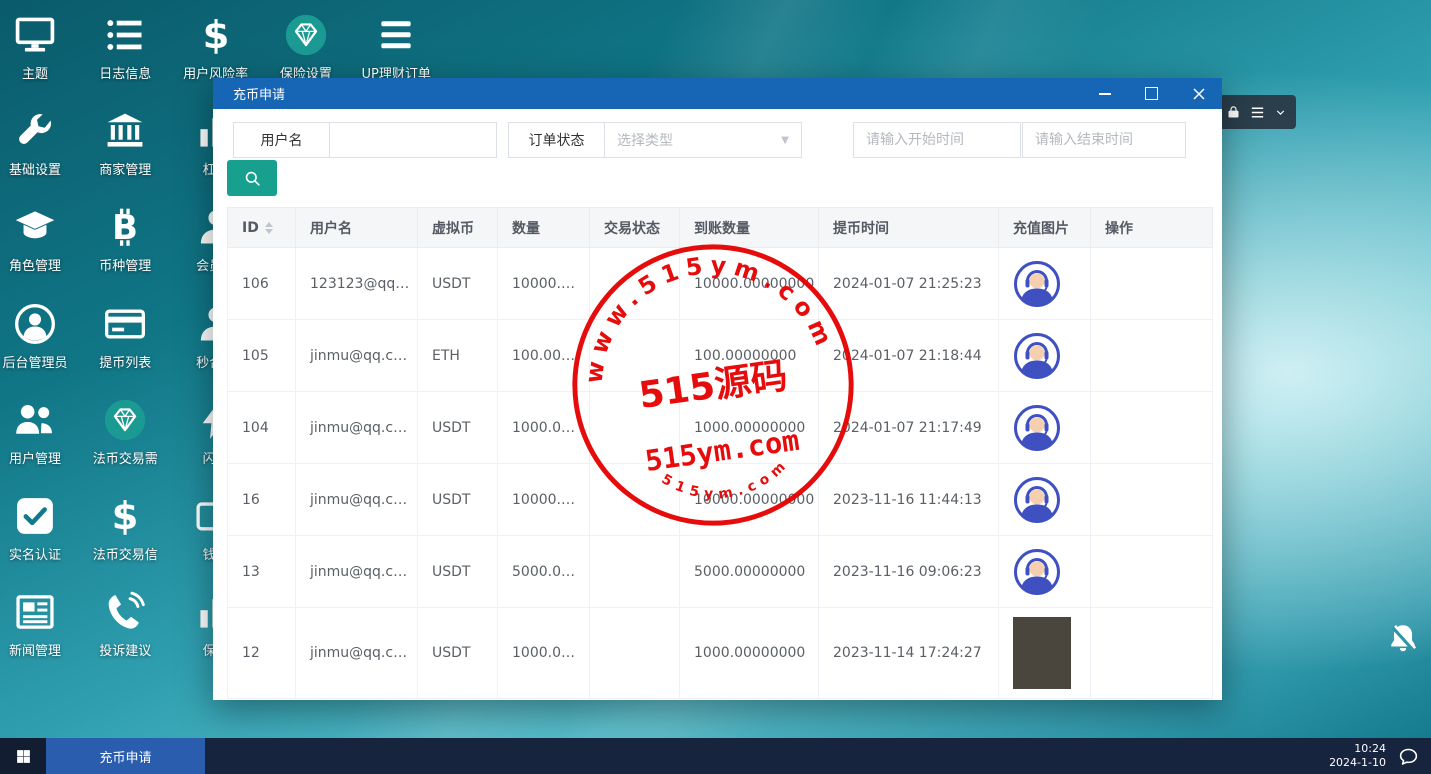  Describe the element at coordinates (937, 140) in the screenshot. I see `start-time-input` at that location.